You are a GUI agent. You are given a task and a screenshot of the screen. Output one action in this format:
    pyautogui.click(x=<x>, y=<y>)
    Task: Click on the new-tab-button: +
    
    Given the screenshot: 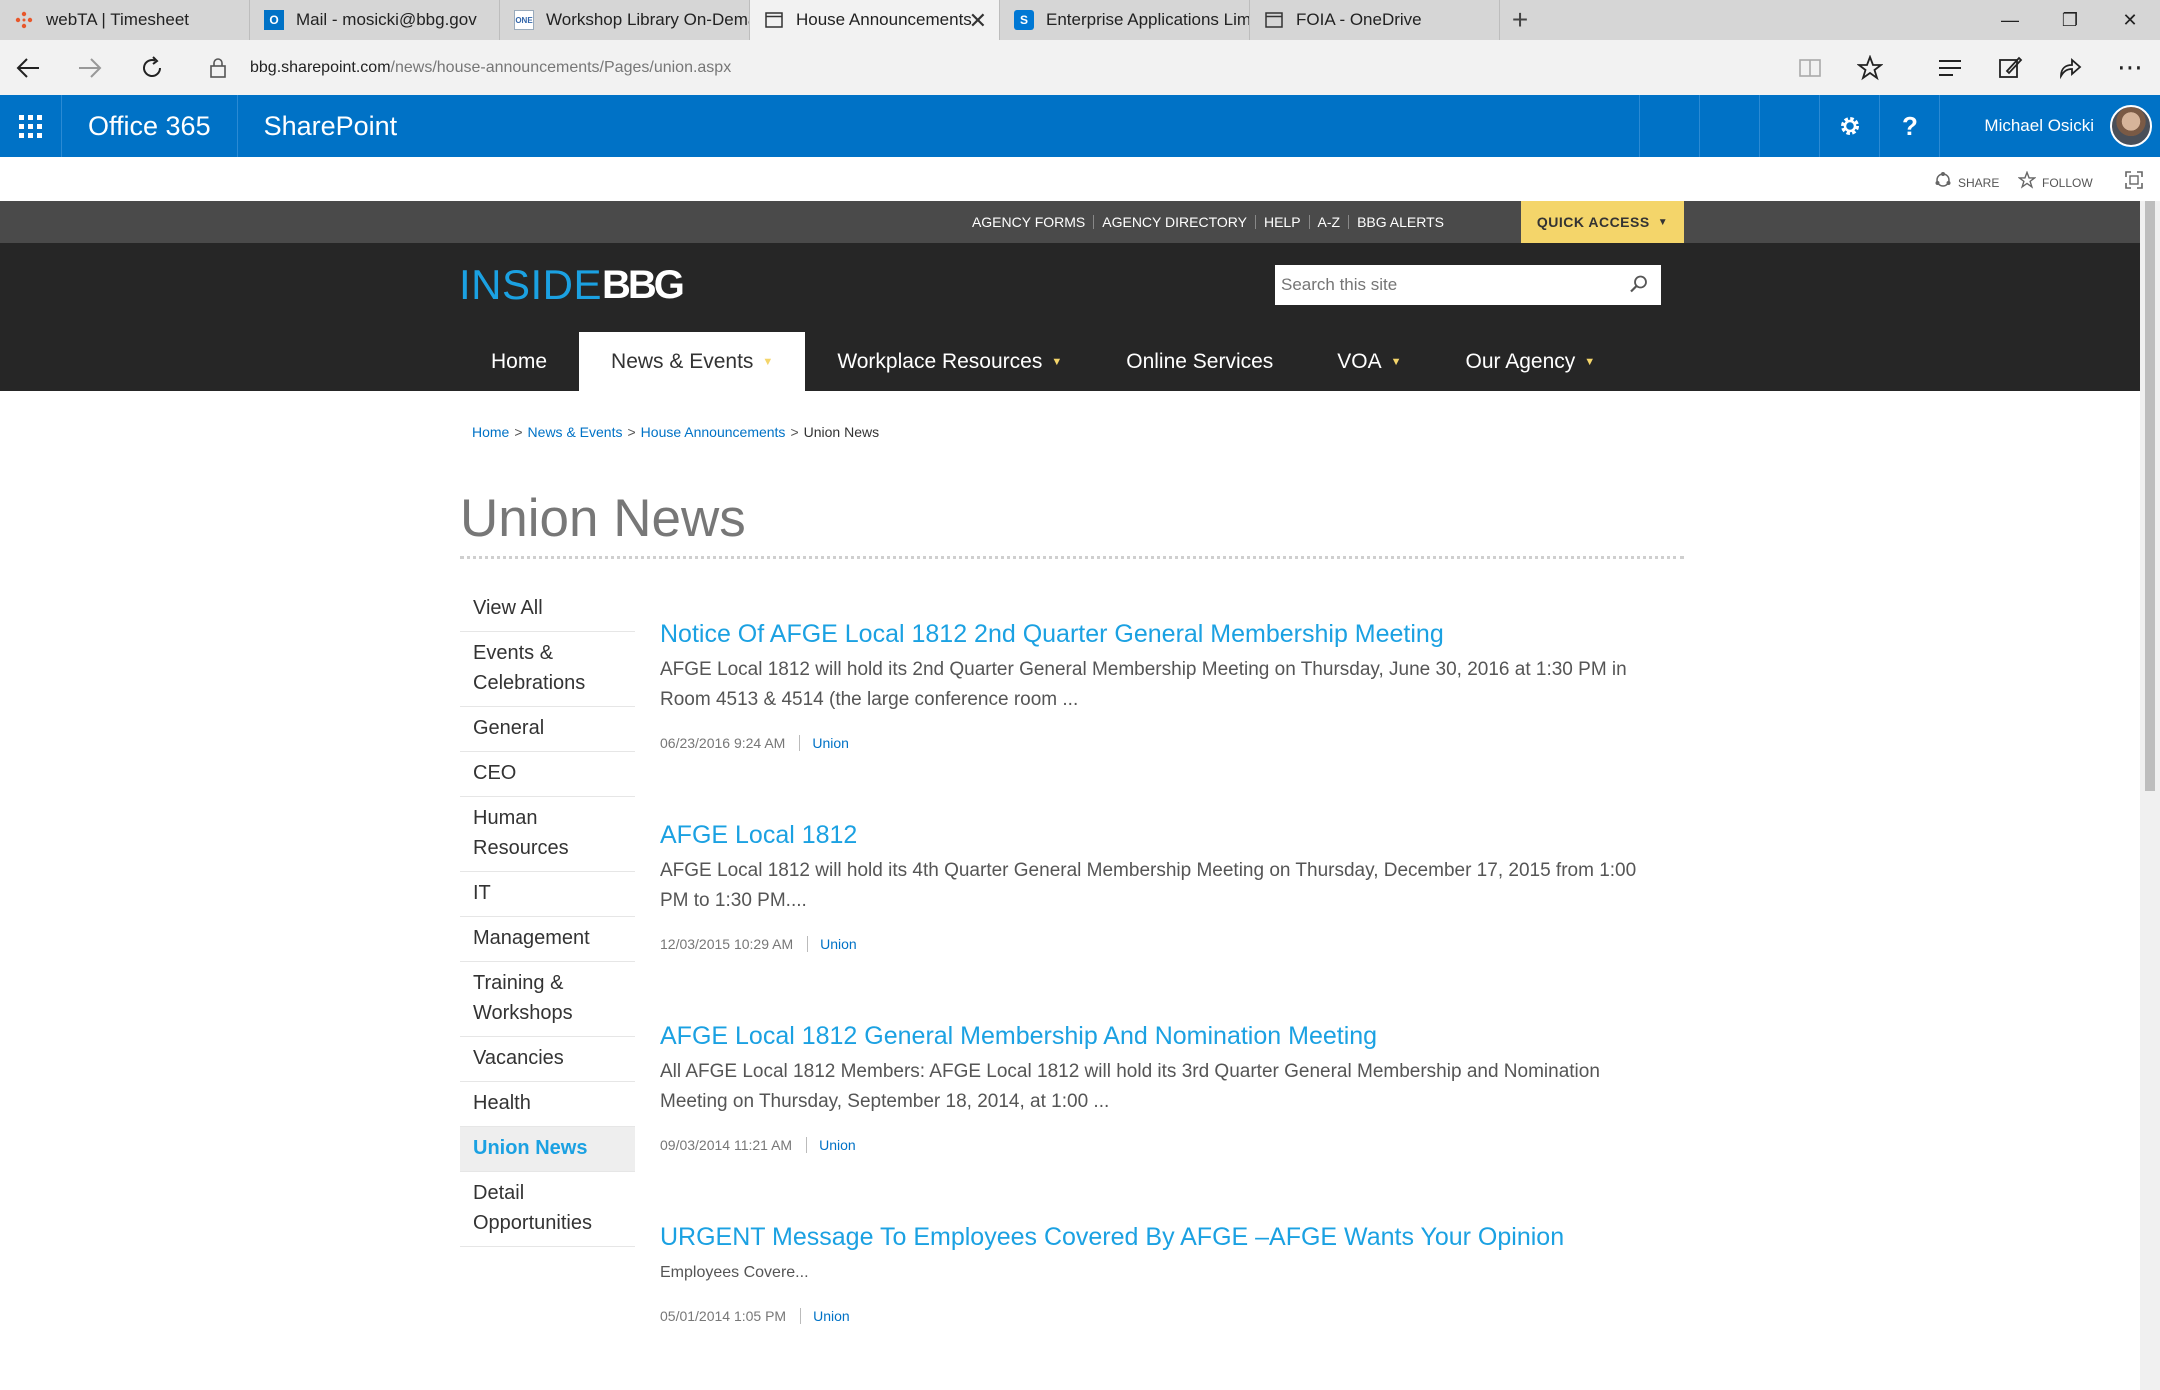 What is the action you would take?
    pyautogui.click(x=1520, y=20)
    